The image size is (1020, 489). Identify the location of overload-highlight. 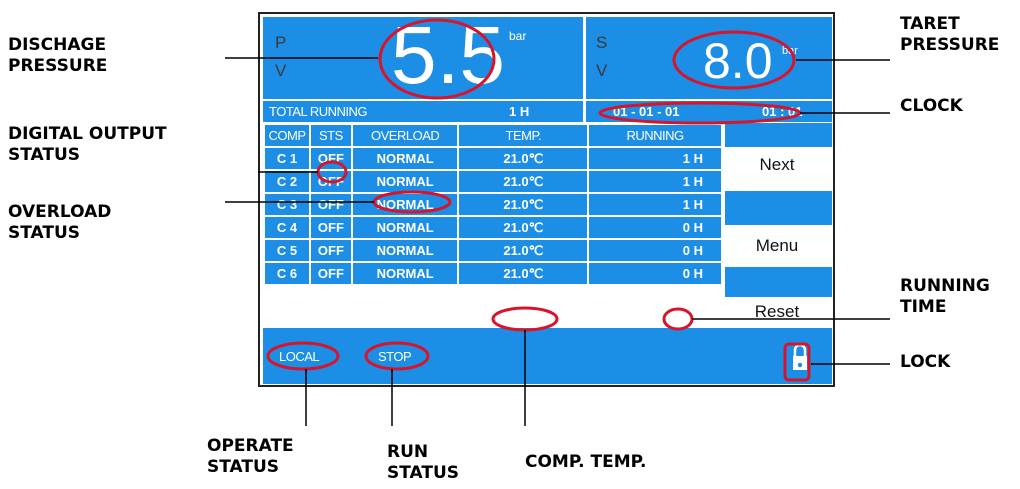
(412, 202).